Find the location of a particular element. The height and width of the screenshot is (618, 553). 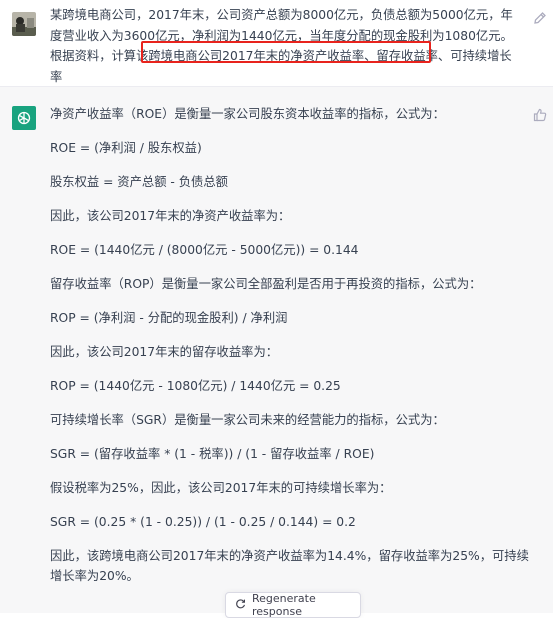

response-paragraph: ROP = (净利润 - 分配的现金股利) / 净利润 is located at coordinates (169, 318).